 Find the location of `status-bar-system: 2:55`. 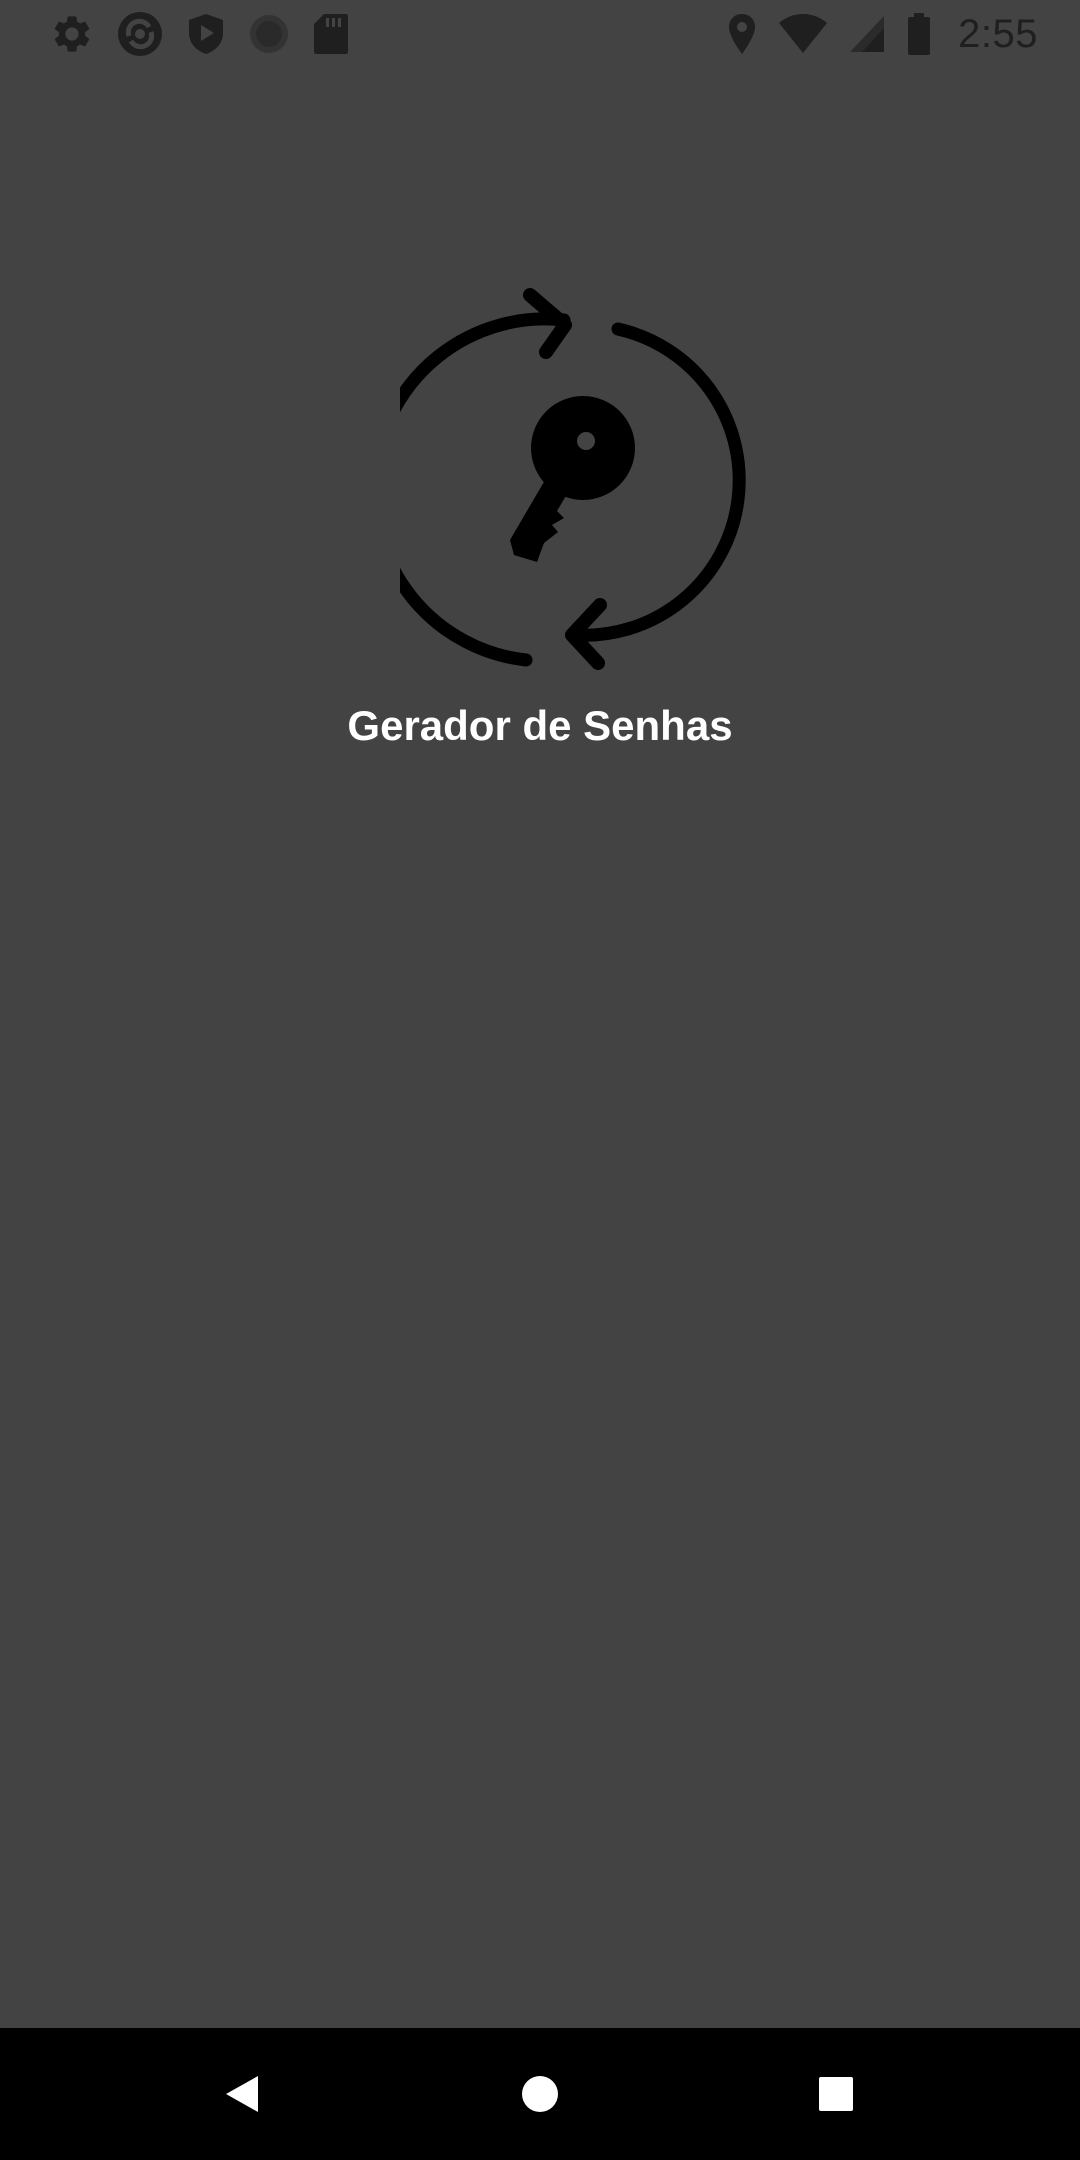

status-bar-system: 2:55 is located at coordinates (882, 34).